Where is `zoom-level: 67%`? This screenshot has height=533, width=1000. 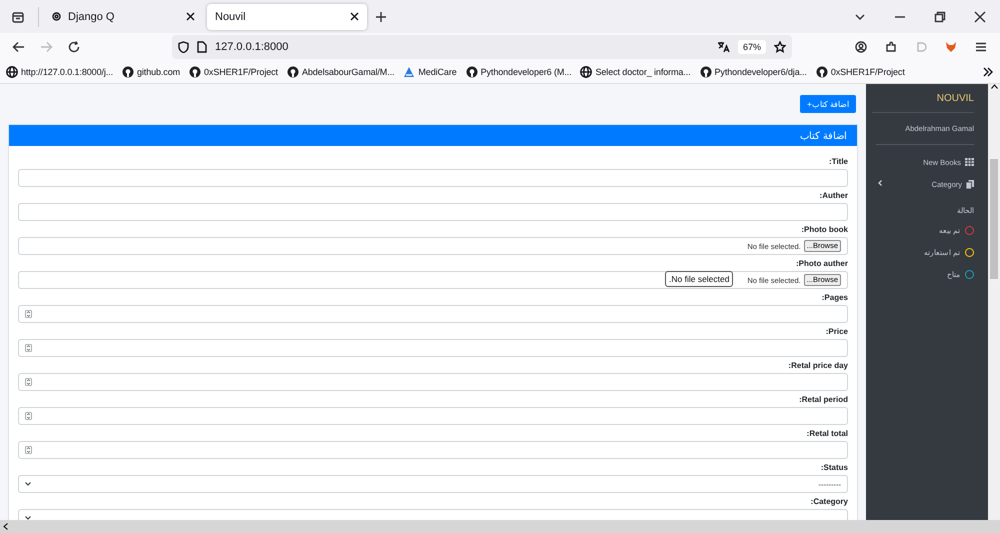 zoom-level: 67% is located at coordinates (752, 47).